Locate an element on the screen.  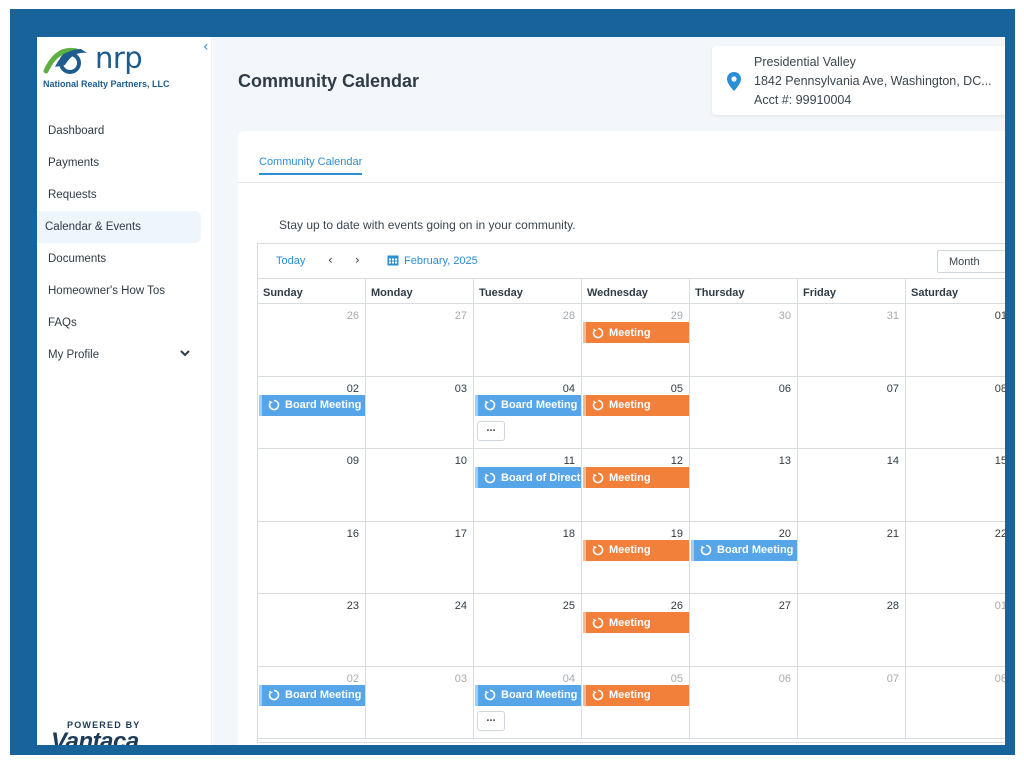
calendar-day-cell: 19 Meeting is located at coordinates (636, 557).